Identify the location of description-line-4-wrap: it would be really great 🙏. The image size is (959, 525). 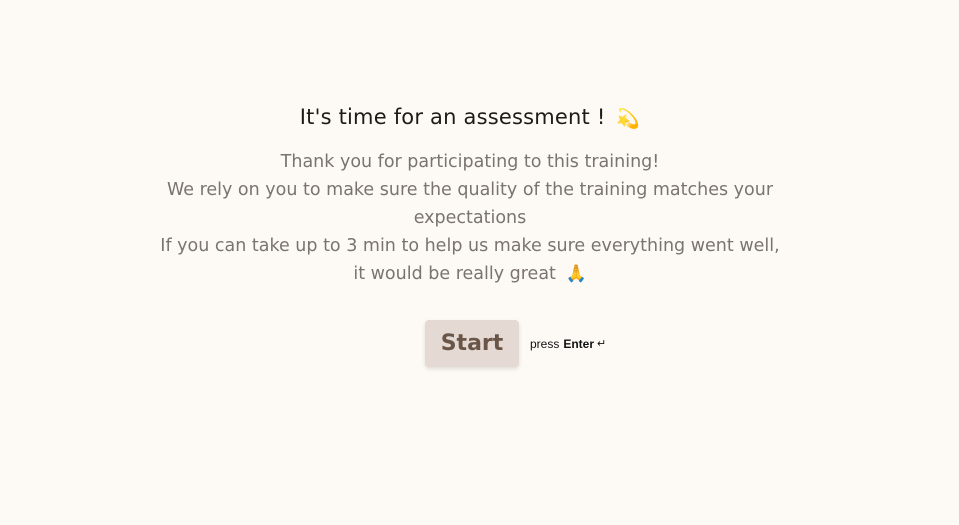
(470, 274).